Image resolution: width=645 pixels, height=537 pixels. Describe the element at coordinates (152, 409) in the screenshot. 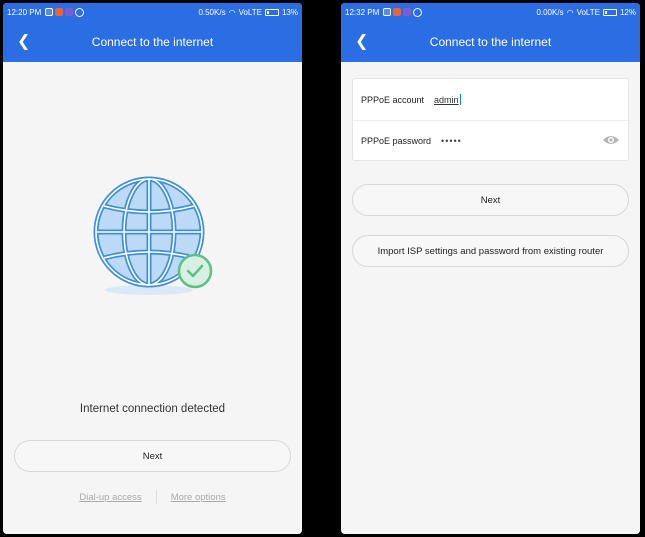

I see `status-message: Internet connection detected` at that location.